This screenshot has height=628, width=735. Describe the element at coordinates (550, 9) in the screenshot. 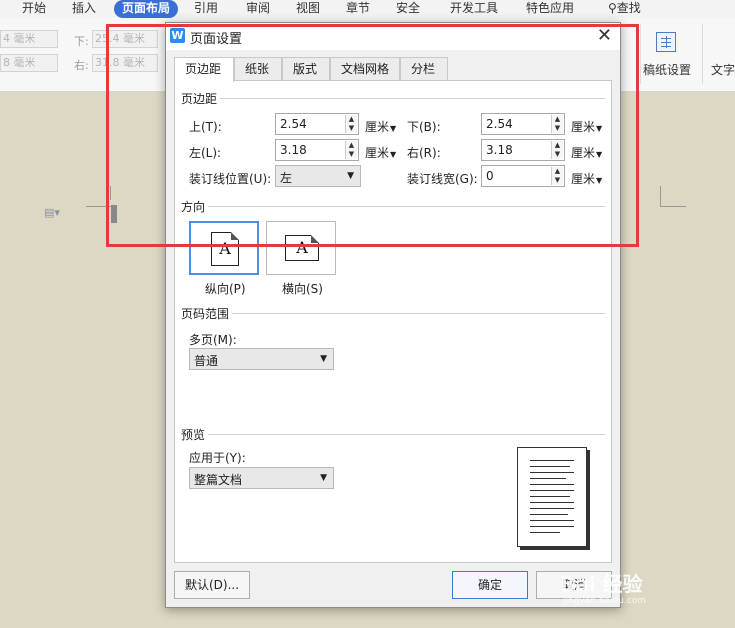

I see `ribbon-tab-features: 特色应用` at that location.